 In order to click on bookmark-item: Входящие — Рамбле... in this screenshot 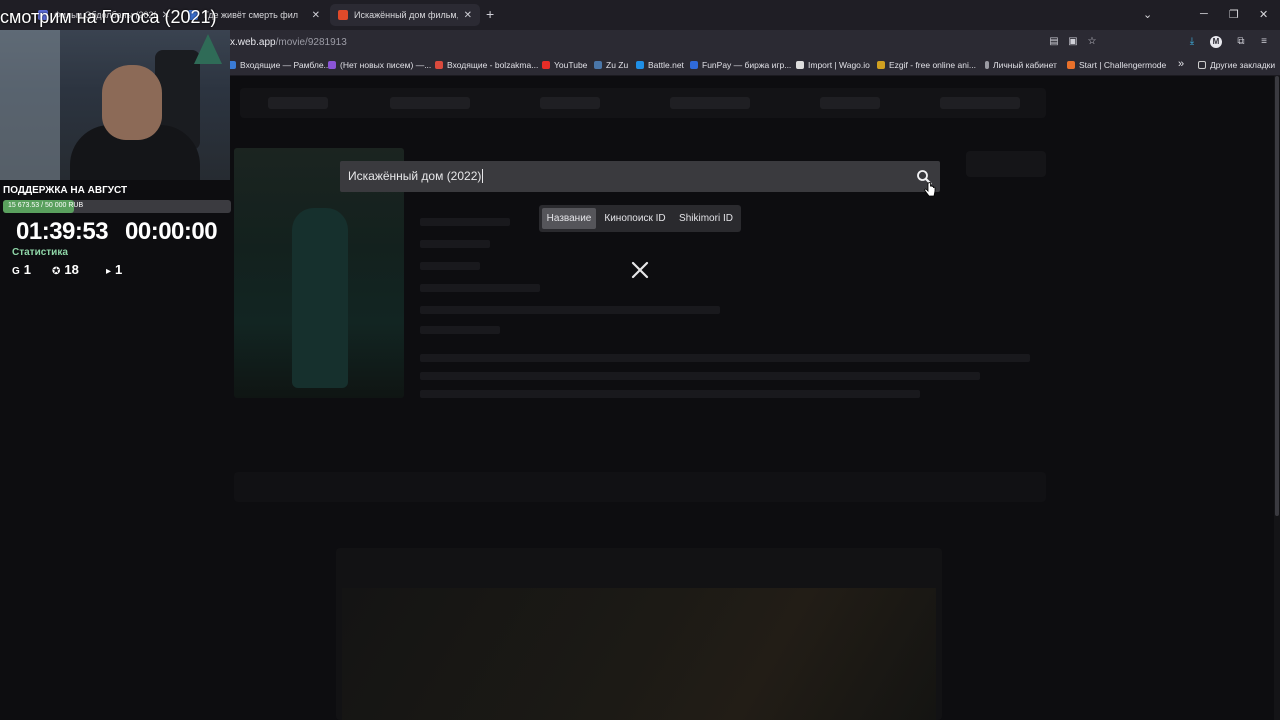, I will do `click(279, 65)`.